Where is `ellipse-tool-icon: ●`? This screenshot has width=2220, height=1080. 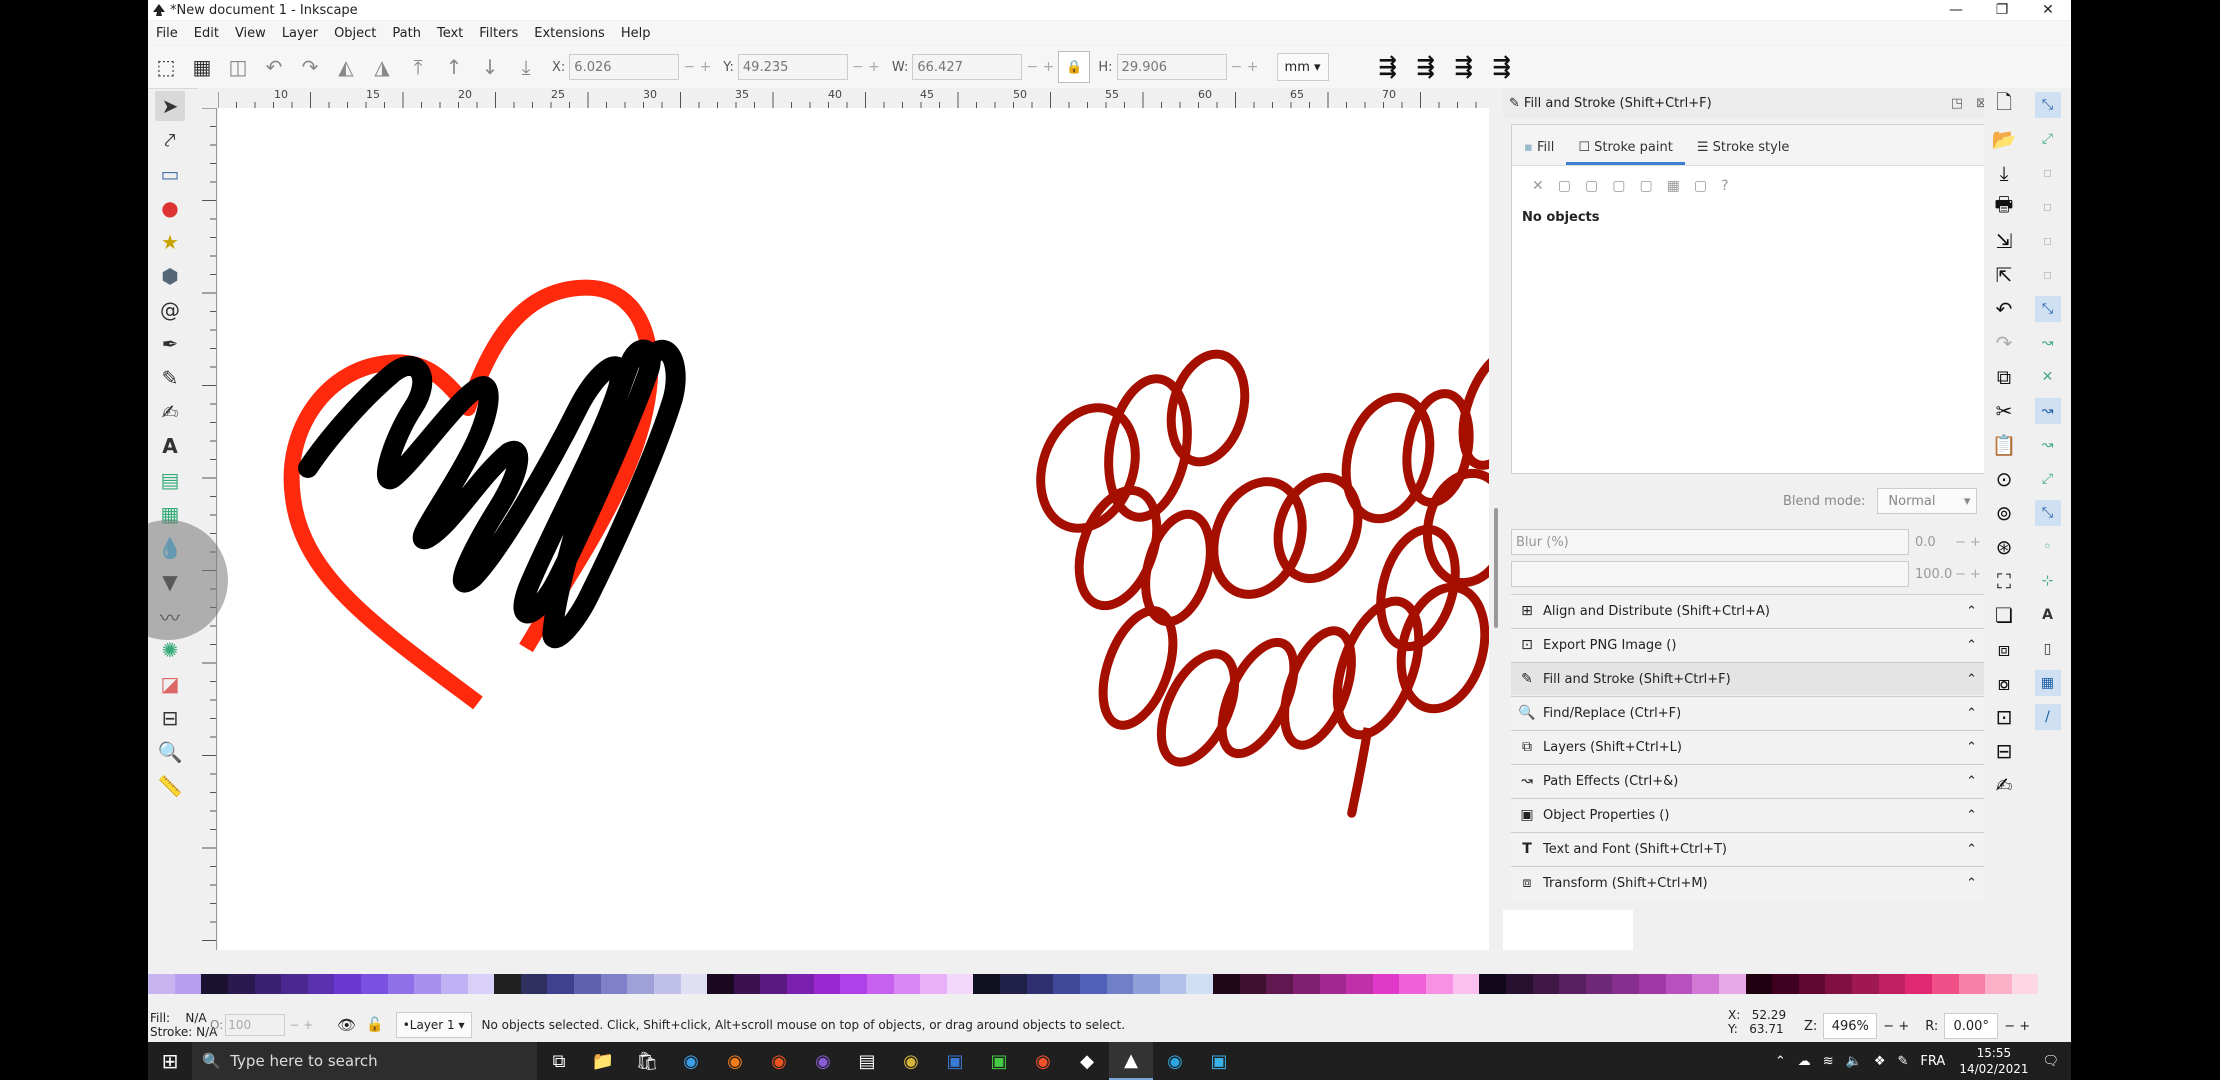
ellipse-tool-icon: ● is located at coordinates (170, 208).